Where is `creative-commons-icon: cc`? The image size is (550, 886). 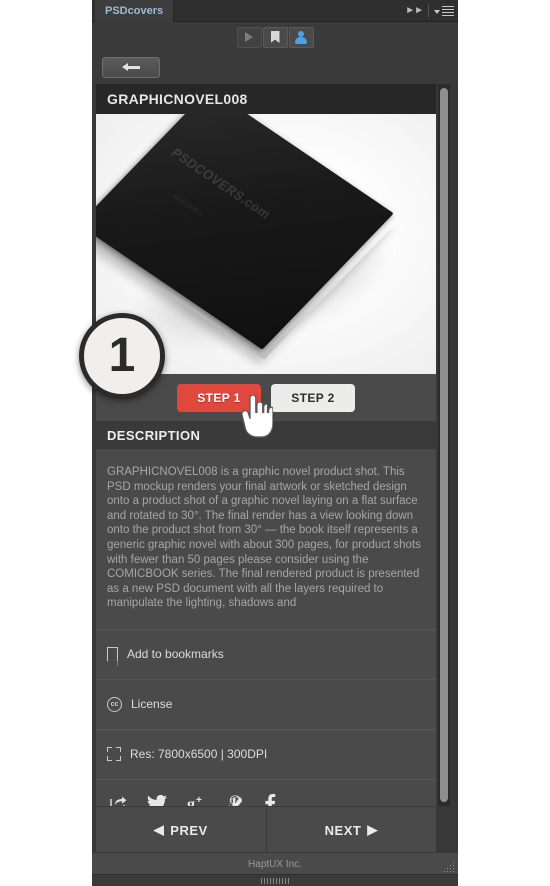 creative-commons-icon: cc is located at coordinates (114, 704).